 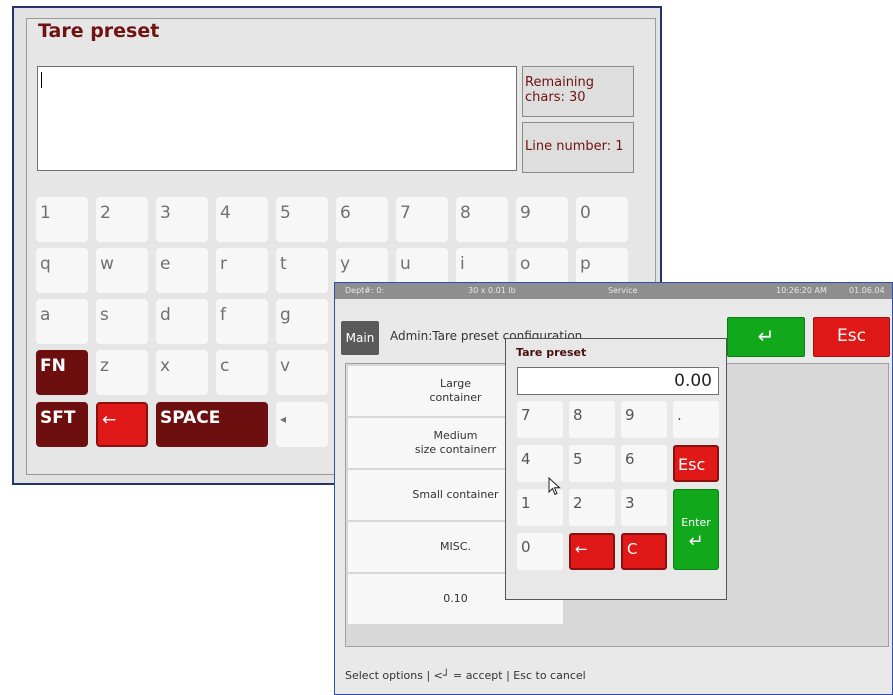 I want to click on option-label-line1: Large, so click(x=455, y=383).